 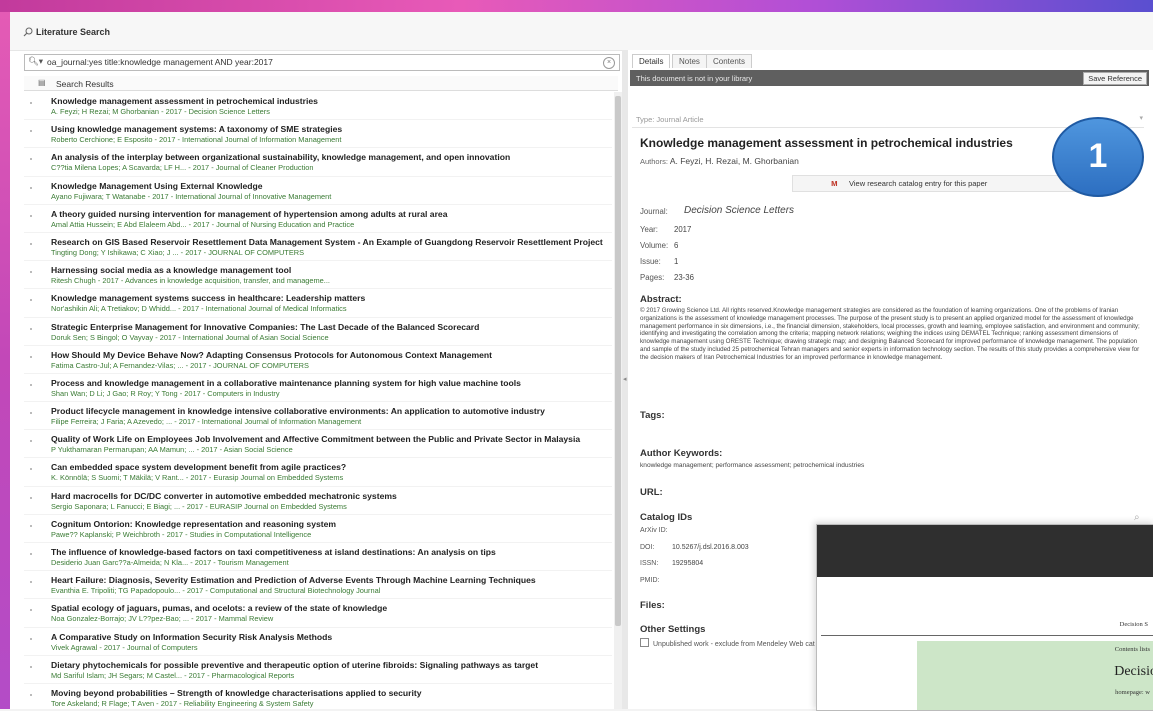 What do you see at coordinates (659, 261) in the screenshot?
I see `issue-row: Issue: 1` at bounding box center [659, 261].